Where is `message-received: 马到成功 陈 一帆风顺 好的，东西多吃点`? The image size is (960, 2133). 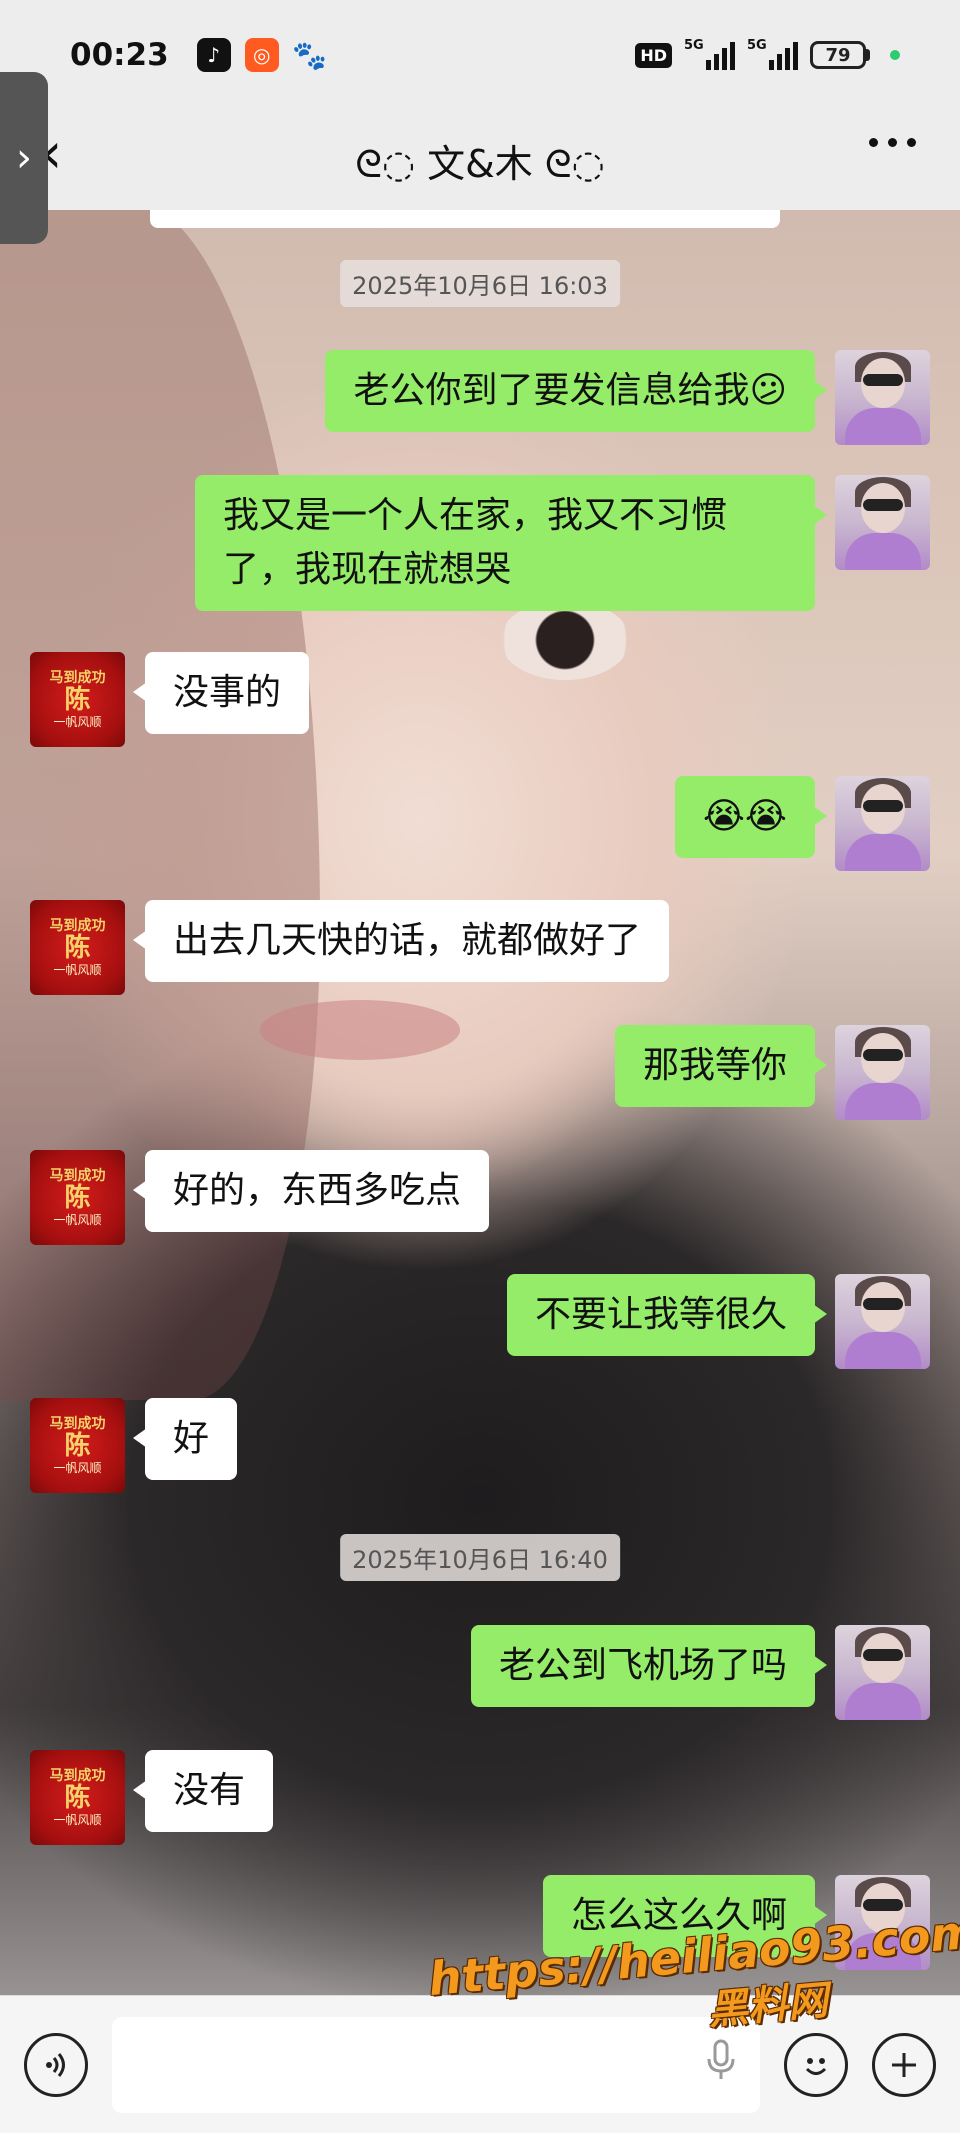
message-received: 马到成功 陈 一帆风顺 好的，东西多吃点 is located at coordinates (260, 1197).